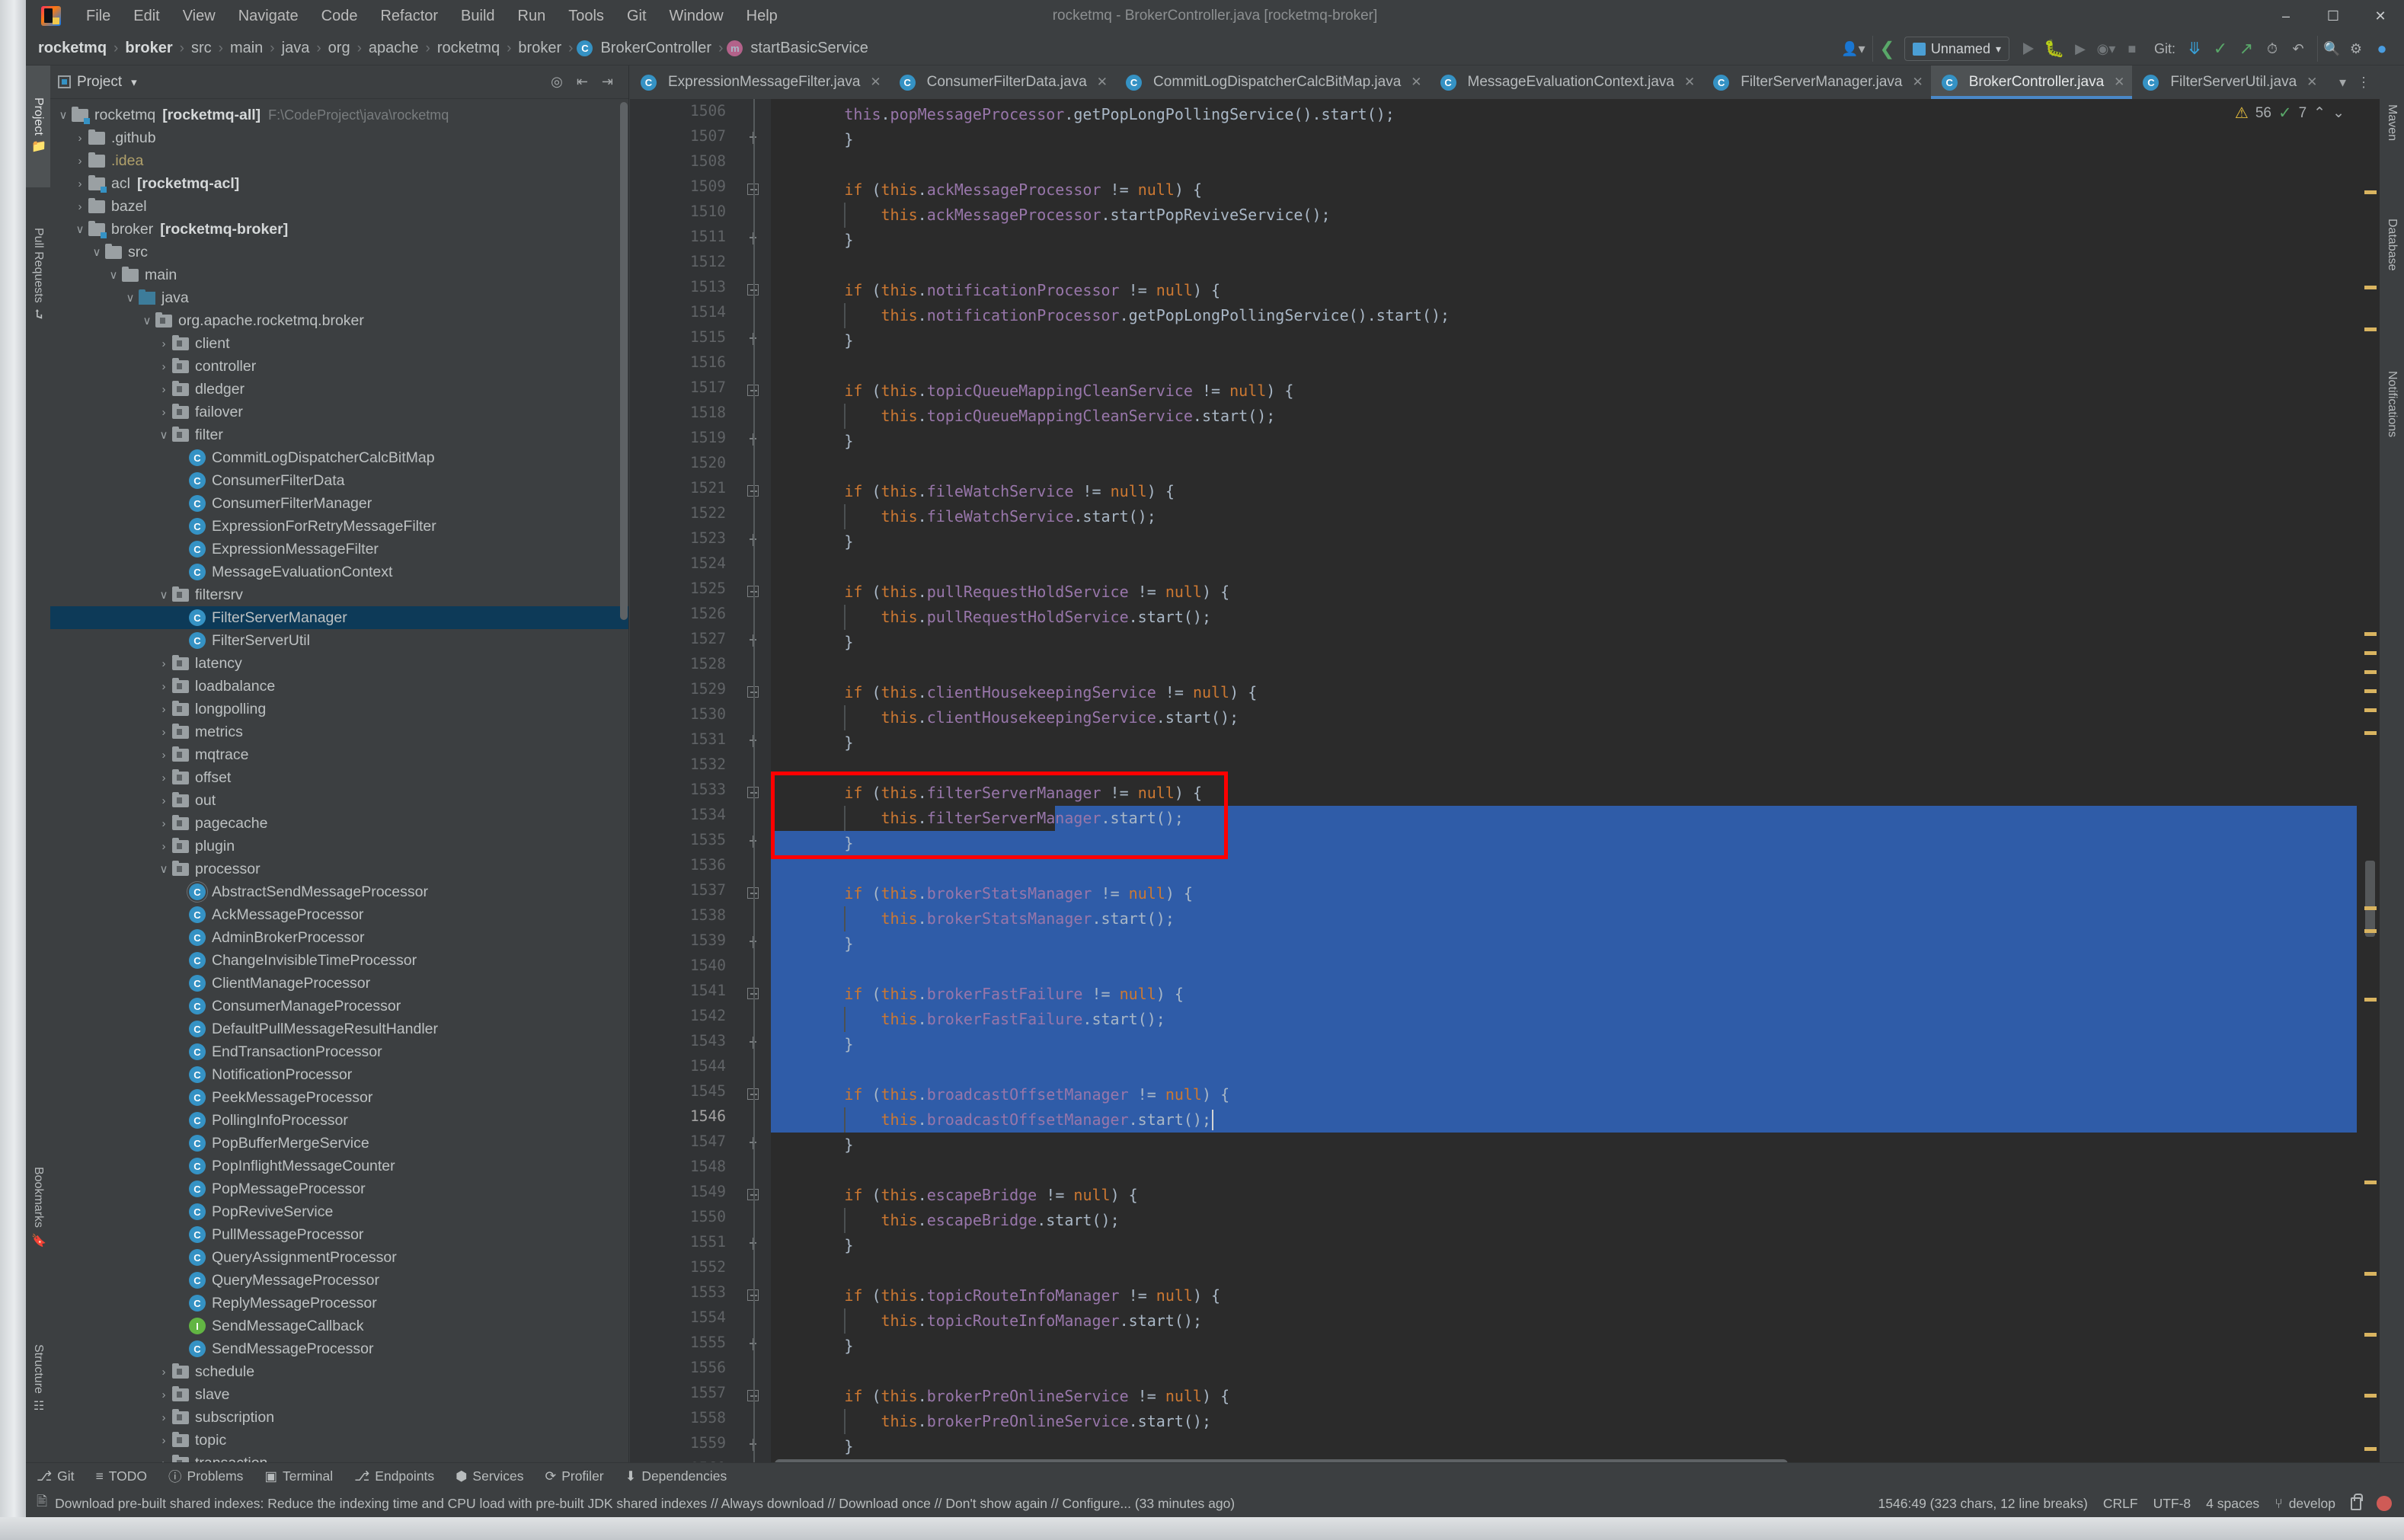 This screenshot has height=1540, width=2404. What do you see at coordinates (339, 572) in the screenshot?
I see `tree-node-messageevaluationcontext: C MessageEvaluationContext` at bounding box center [339, 572].